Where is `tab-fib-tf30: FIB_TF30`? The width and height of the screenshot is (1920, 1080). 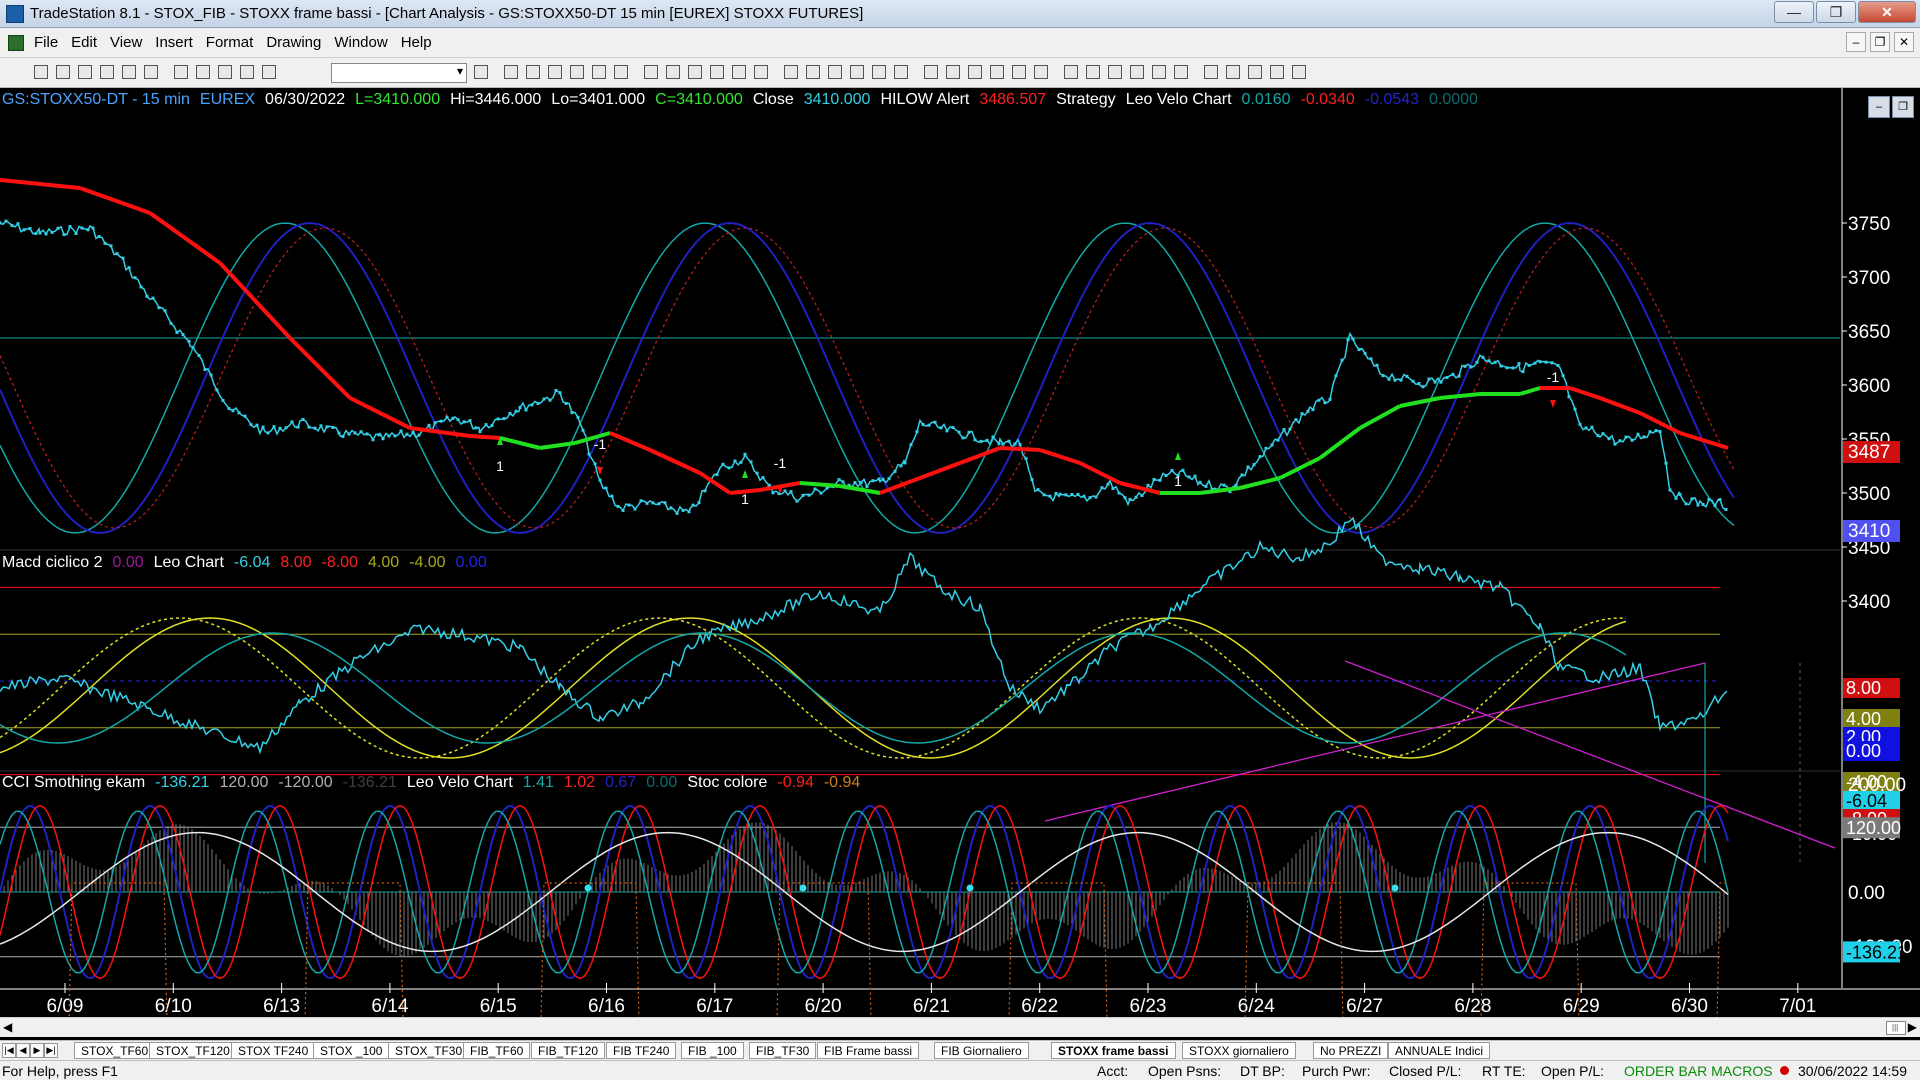 tab-fib-tf30: FIB_TF30 is located at coordinates (783, 1050).